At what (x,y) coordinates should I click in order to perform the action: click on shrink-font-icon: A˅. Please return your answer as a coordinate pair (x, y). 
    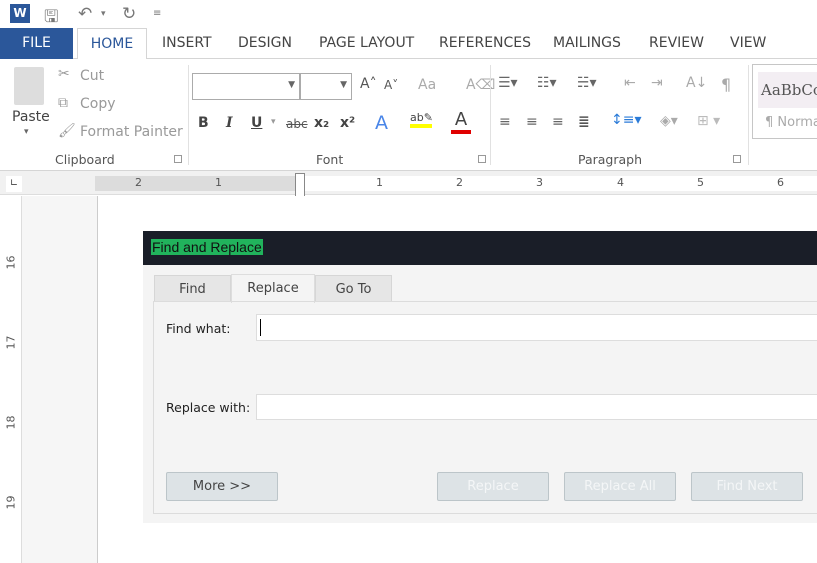
    Looking at the image, I should click on (391, 85).